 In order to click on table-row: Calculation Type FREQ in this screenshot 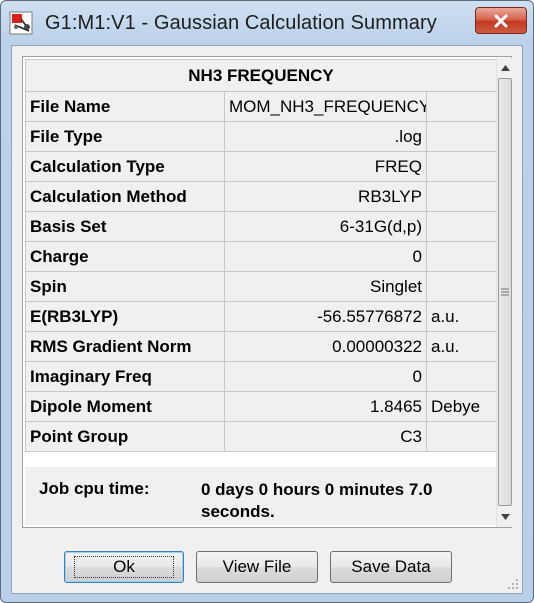, I will do `click(261, 166)`.